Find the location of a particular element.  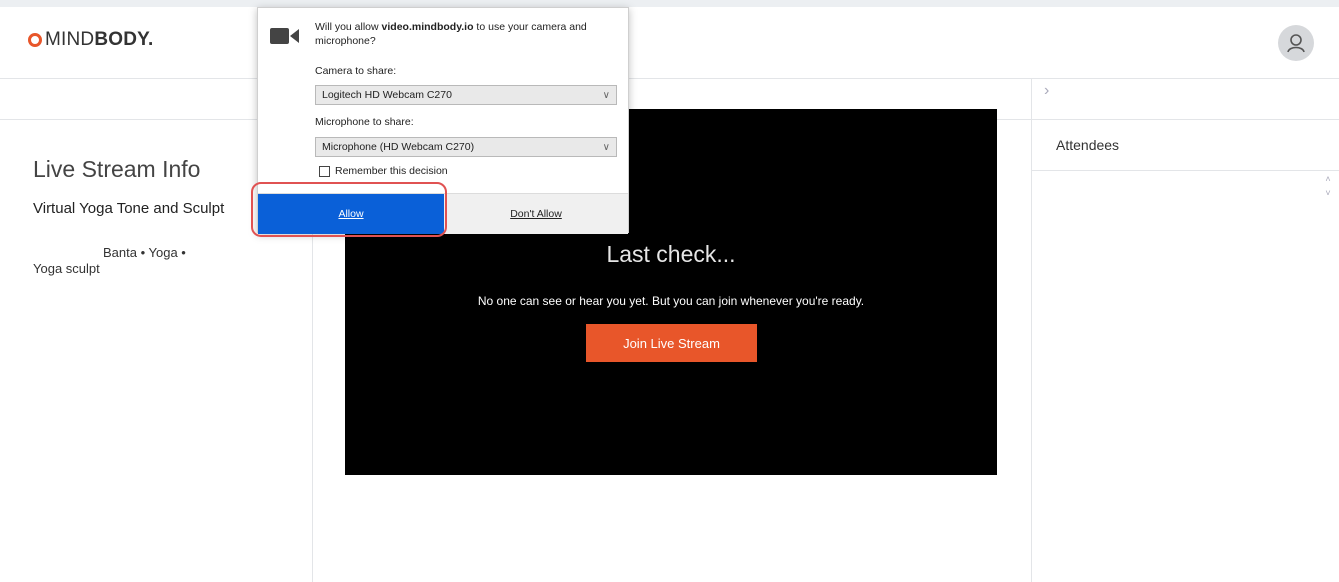

question-prefix: Will you allow is located at coordinates (348, 27).